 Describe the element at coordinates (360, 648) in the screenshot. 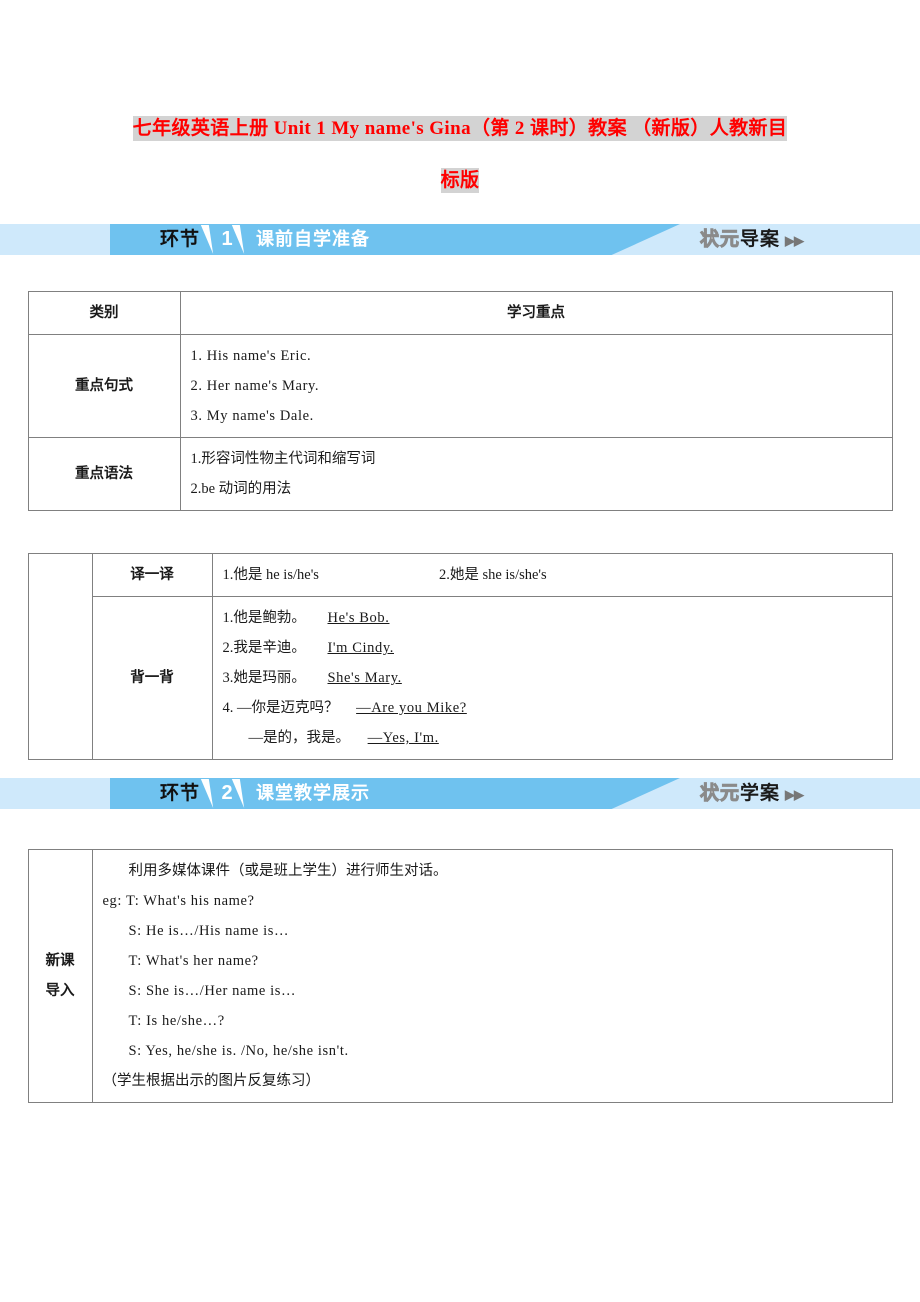

I see `t2-recite-ans-2: I'm Cindy.` at that location.